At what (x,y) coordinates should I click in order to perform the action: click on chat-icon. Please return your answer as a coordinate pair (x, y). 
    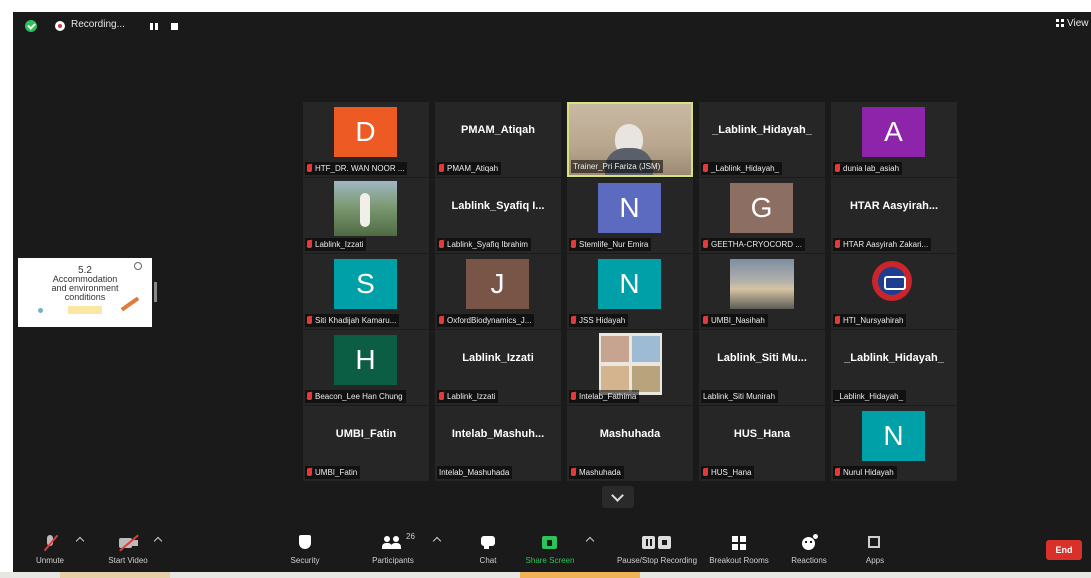
    Looking at the image, I should click on (488, 543).